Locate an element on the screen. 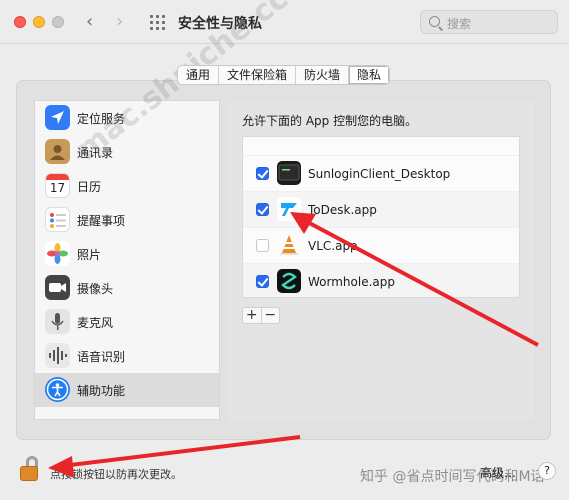  search-icon is located at coordinates (434, 21).